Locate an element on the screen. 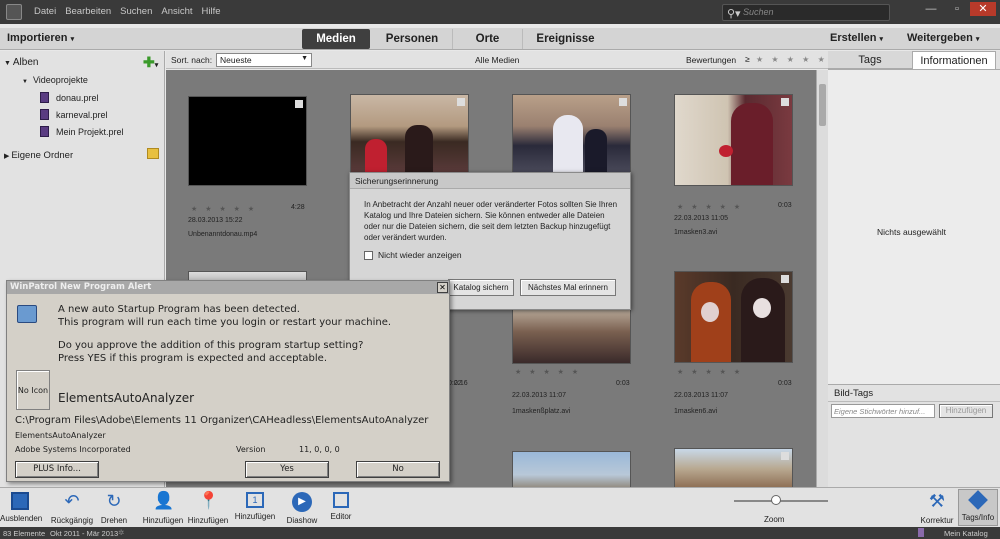 This screenshot has height=539, width=1000. checkbox-icon is located at coordinates (368, 255).